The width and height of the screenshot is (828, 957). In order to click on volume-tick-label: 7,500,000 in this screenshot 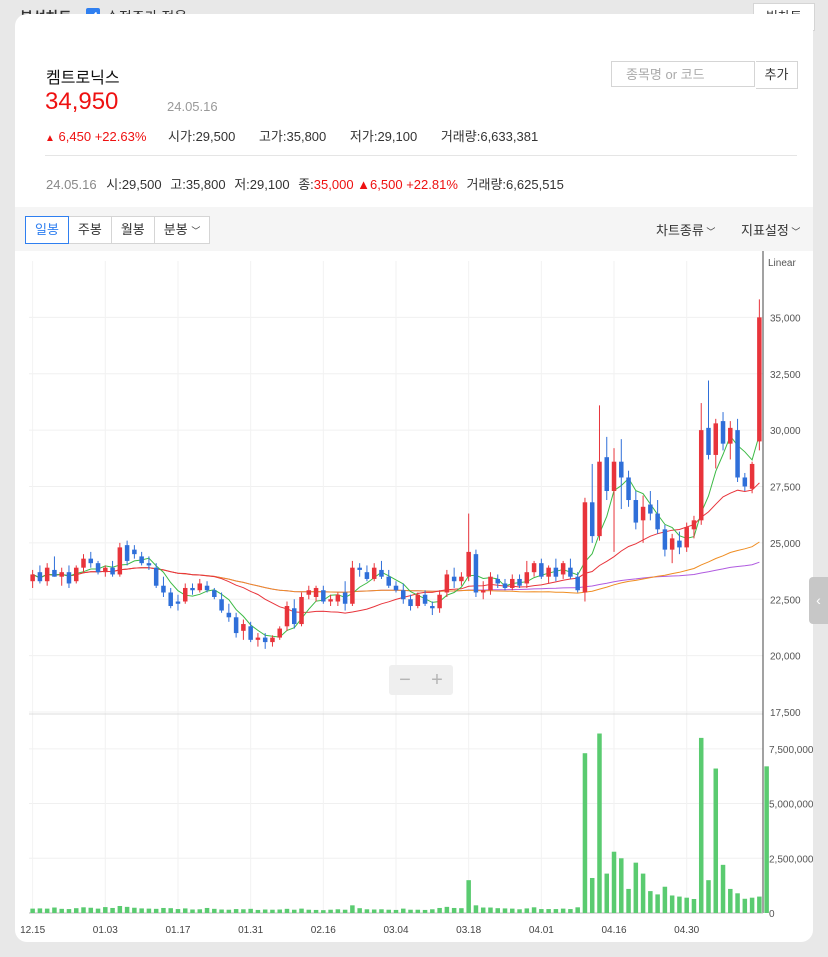, I will do `click(791, 750)`.